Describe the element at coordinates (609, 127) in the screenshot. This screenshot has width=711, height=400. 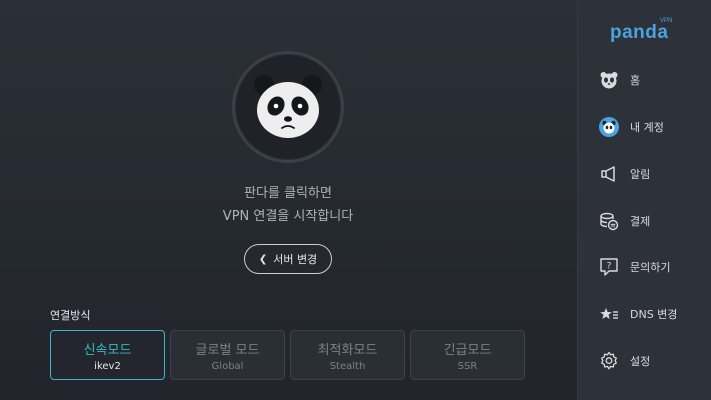
I see `account-icon` at that location.